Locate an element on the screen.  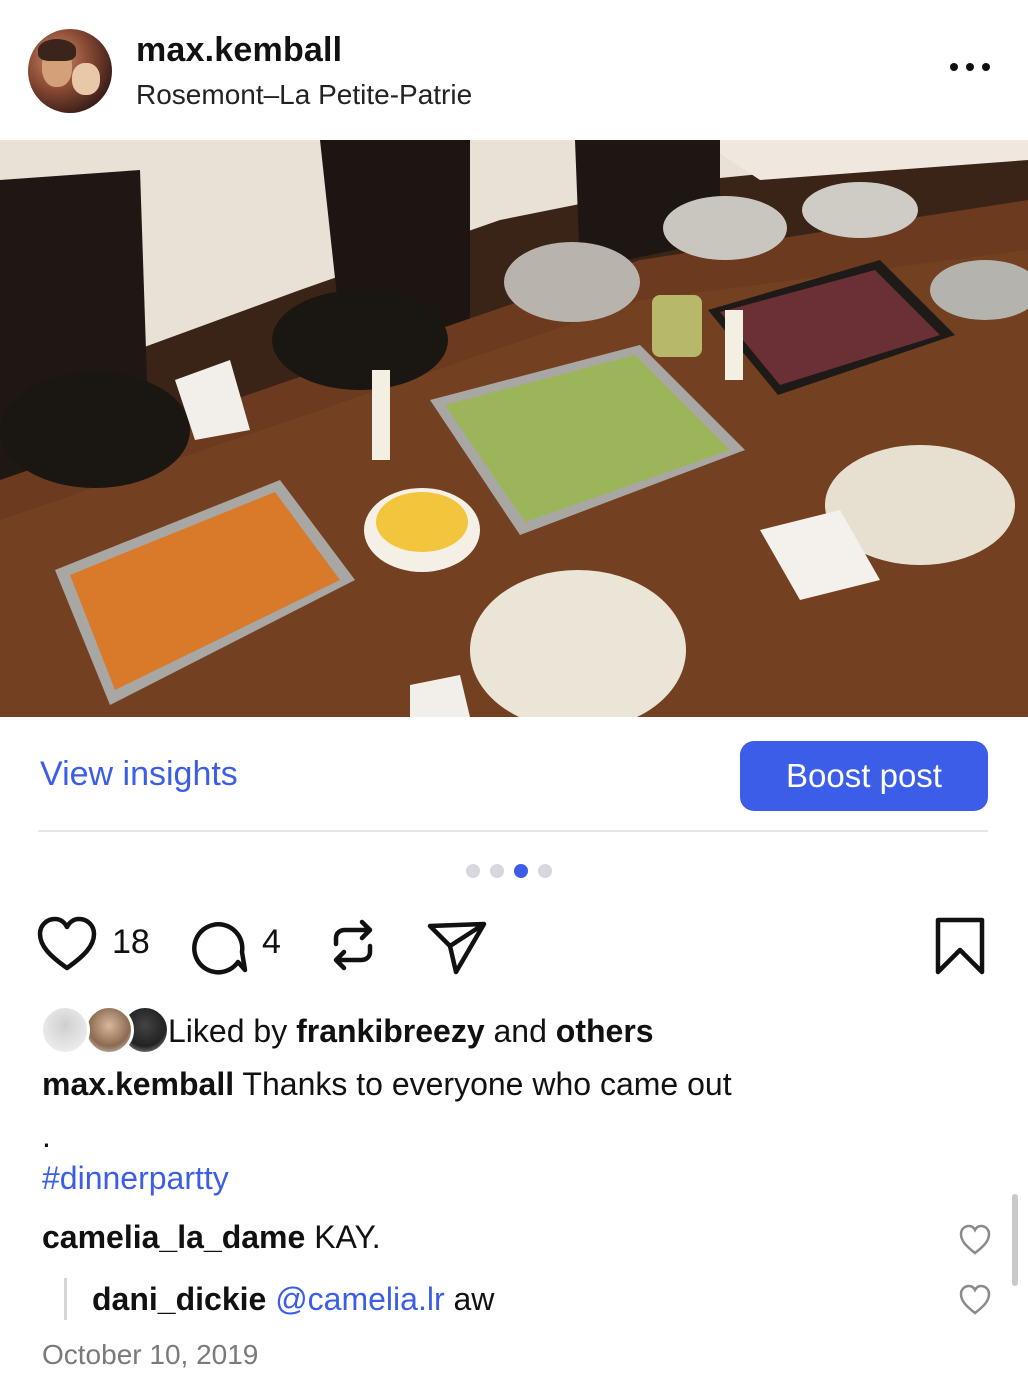
liked-by-others: others is located at coordinates (605, 1031).